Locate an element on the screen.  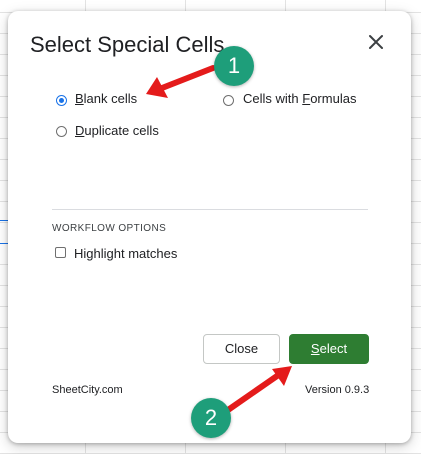
label-duplicate-rest: uplicate cells is located at coordinates (121, 130).